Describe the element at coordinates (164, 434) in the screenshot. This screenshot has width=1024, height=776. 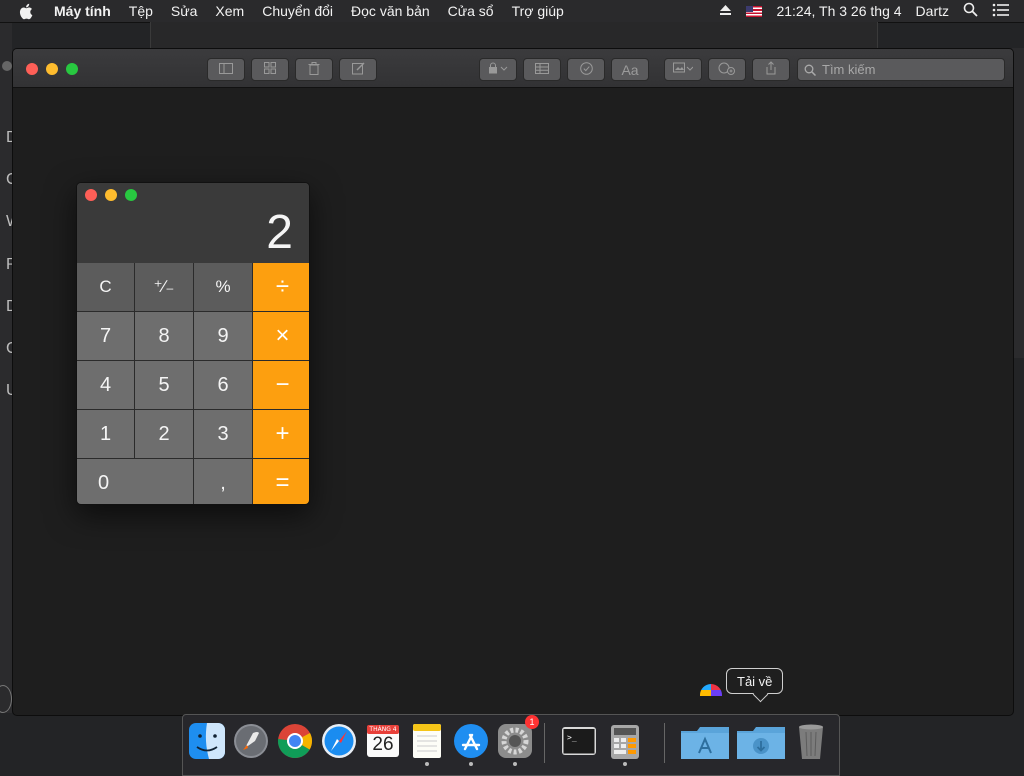
I see `digit-2-key: 2` at that location.